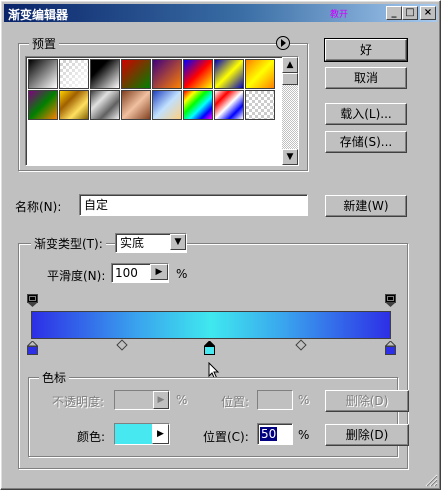  What do you see at coordinates (390, 348) in the screenshot?
I see `color-stop-right` at bounding box center [390, 348].